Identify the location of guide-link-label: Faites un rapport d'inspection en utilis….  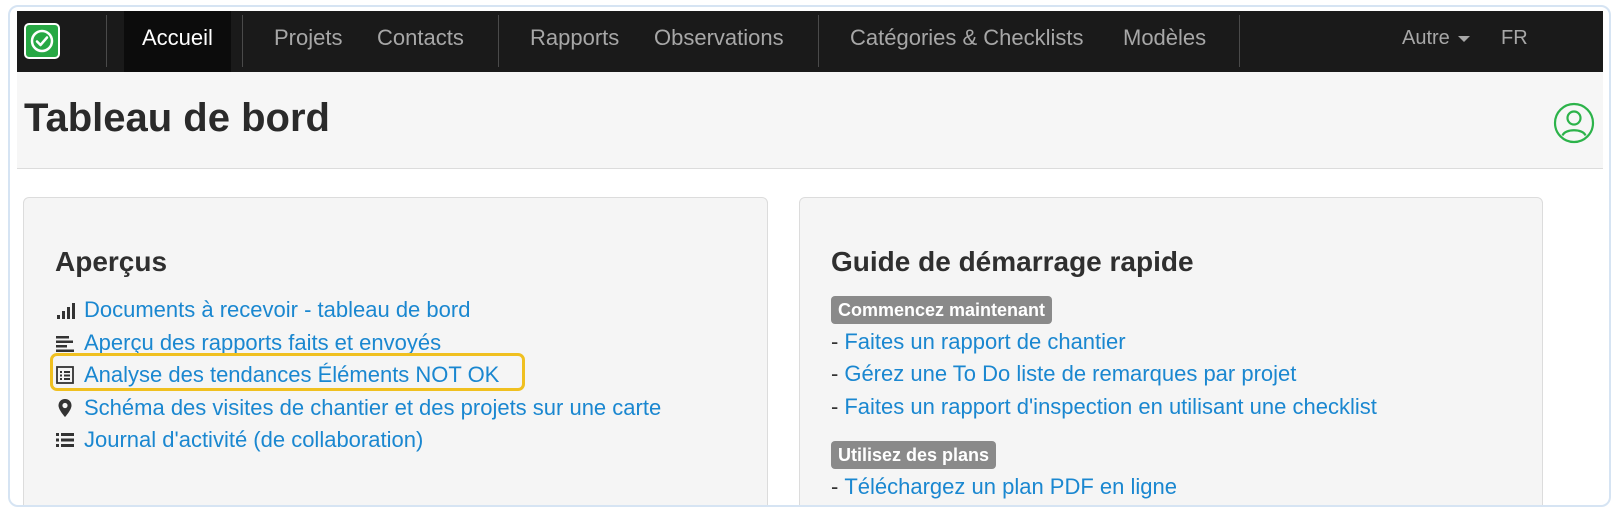
(1110, 406).